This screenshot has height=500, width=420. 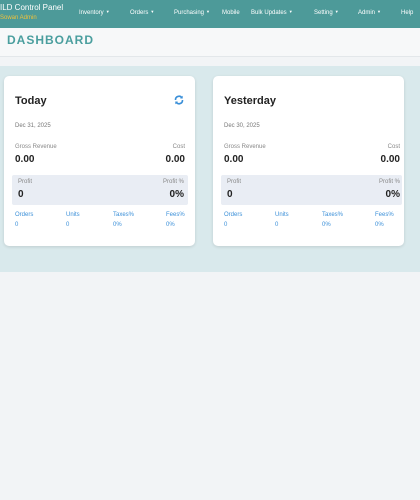 I want to click on nav-item-bulk-updates: Bulk Updates ▼, so click(x=272, y=12).